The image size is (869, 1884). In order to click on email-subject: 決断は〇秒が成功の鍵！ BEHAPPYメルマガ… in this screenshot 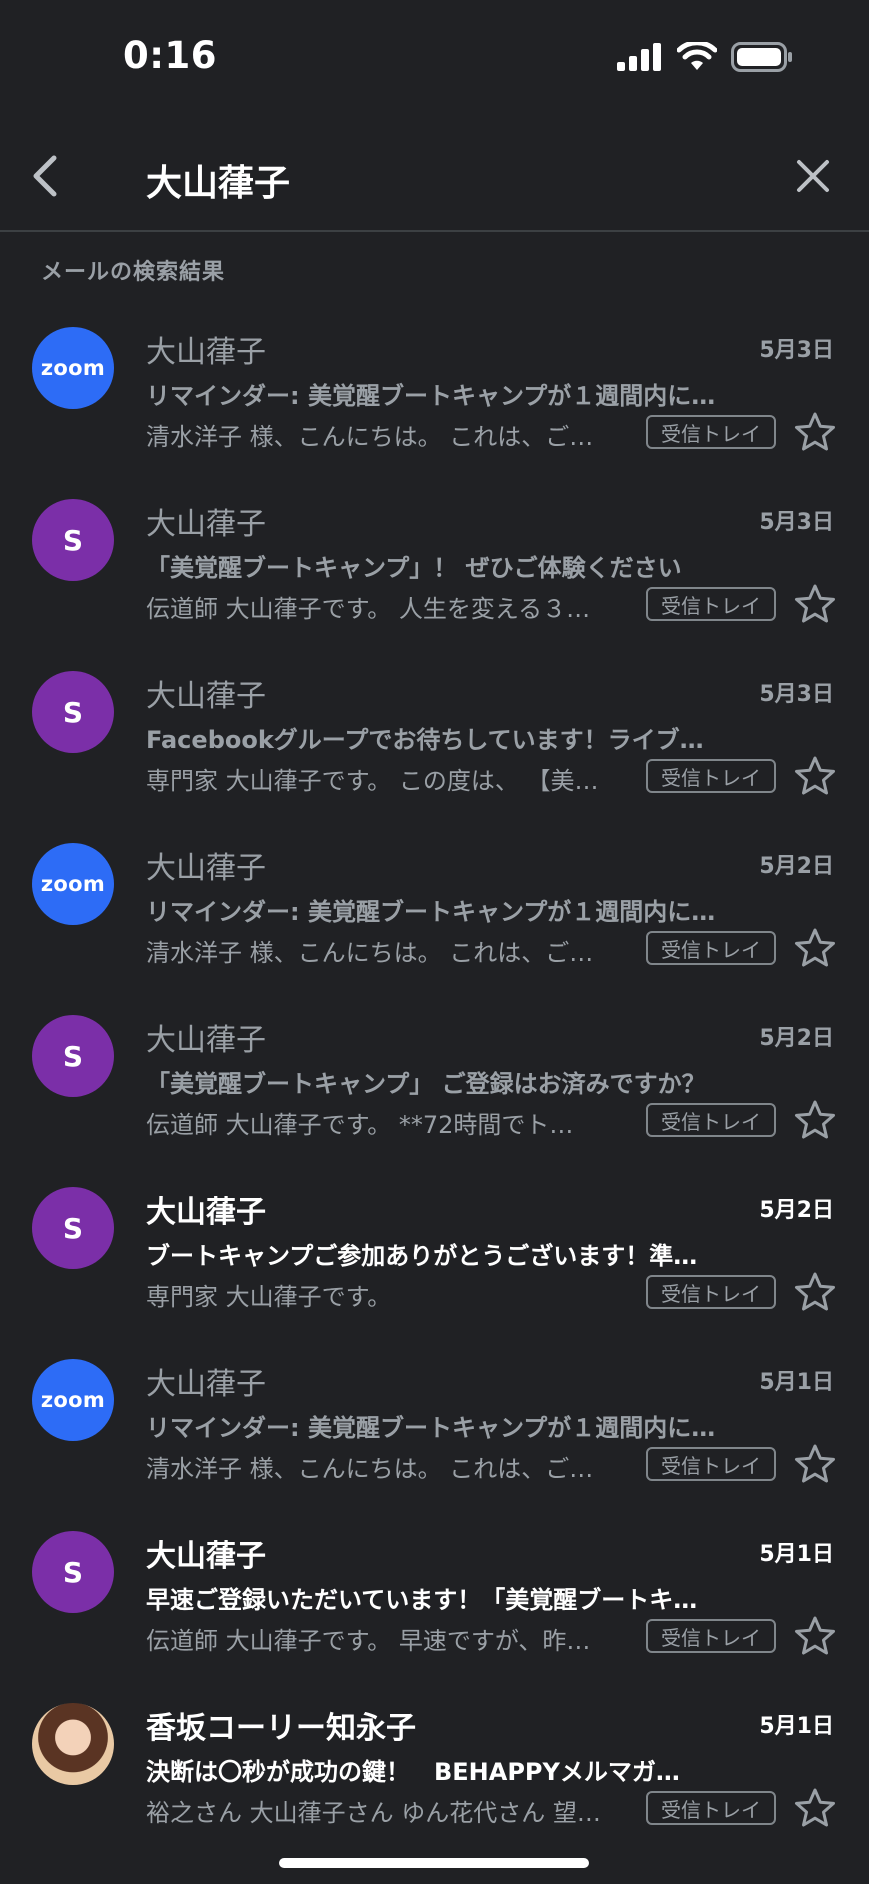, I will do `click(413, 1772)`.